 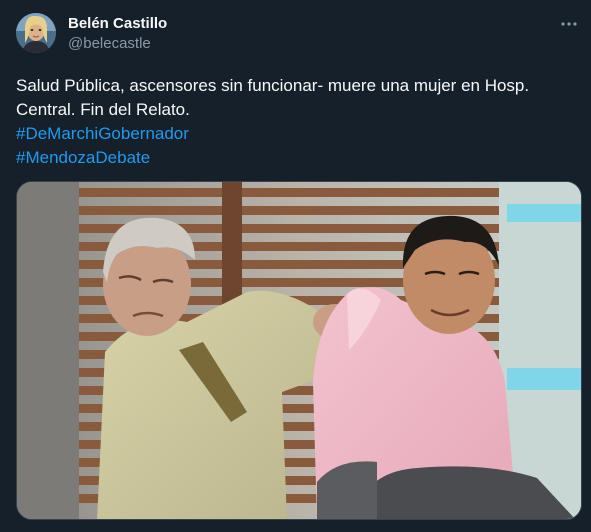 I want to click on author-info: Belén Castillo @belecastle, so click(x=117, y=34).